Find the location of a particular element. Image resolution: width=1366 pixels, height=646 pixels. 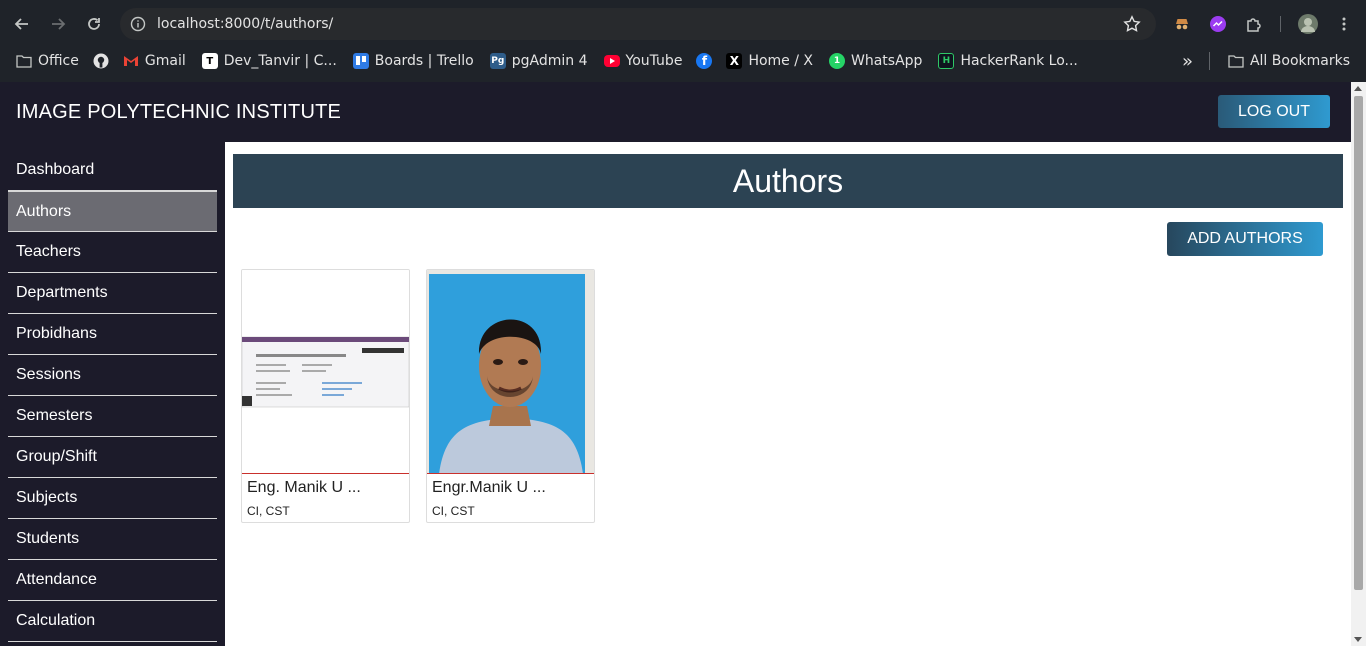

page-scrollbar is located at coordinates (1358, 364).